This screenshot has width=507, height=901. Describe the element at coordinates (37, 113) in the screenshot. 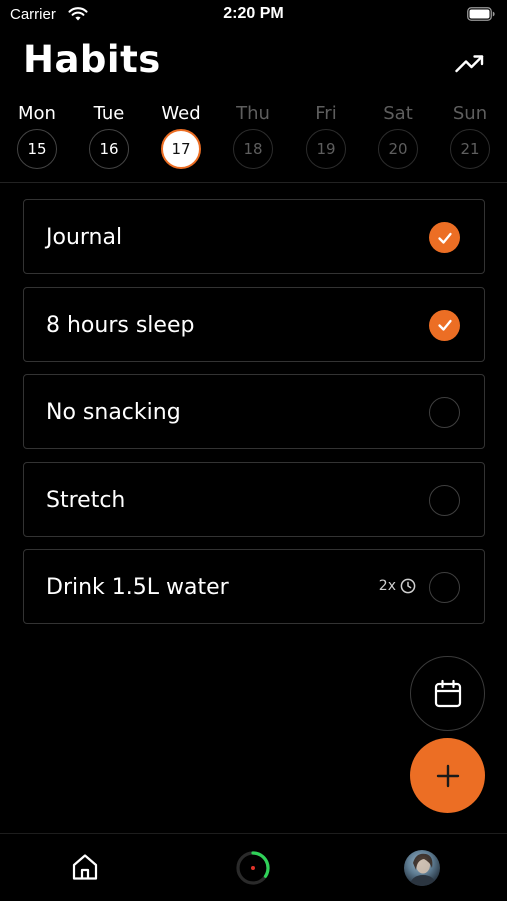

I see `day-name: Mon` at that location.